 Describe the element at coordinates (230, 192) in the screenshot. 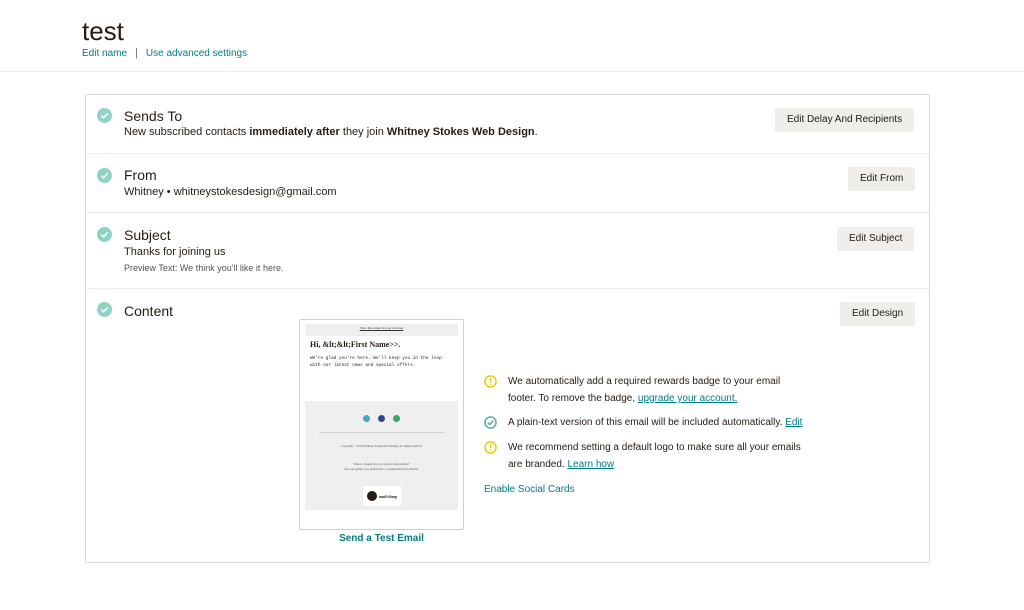

I see `from-description: Whitney • whitneystokesdesign@gmail.com` at that location.